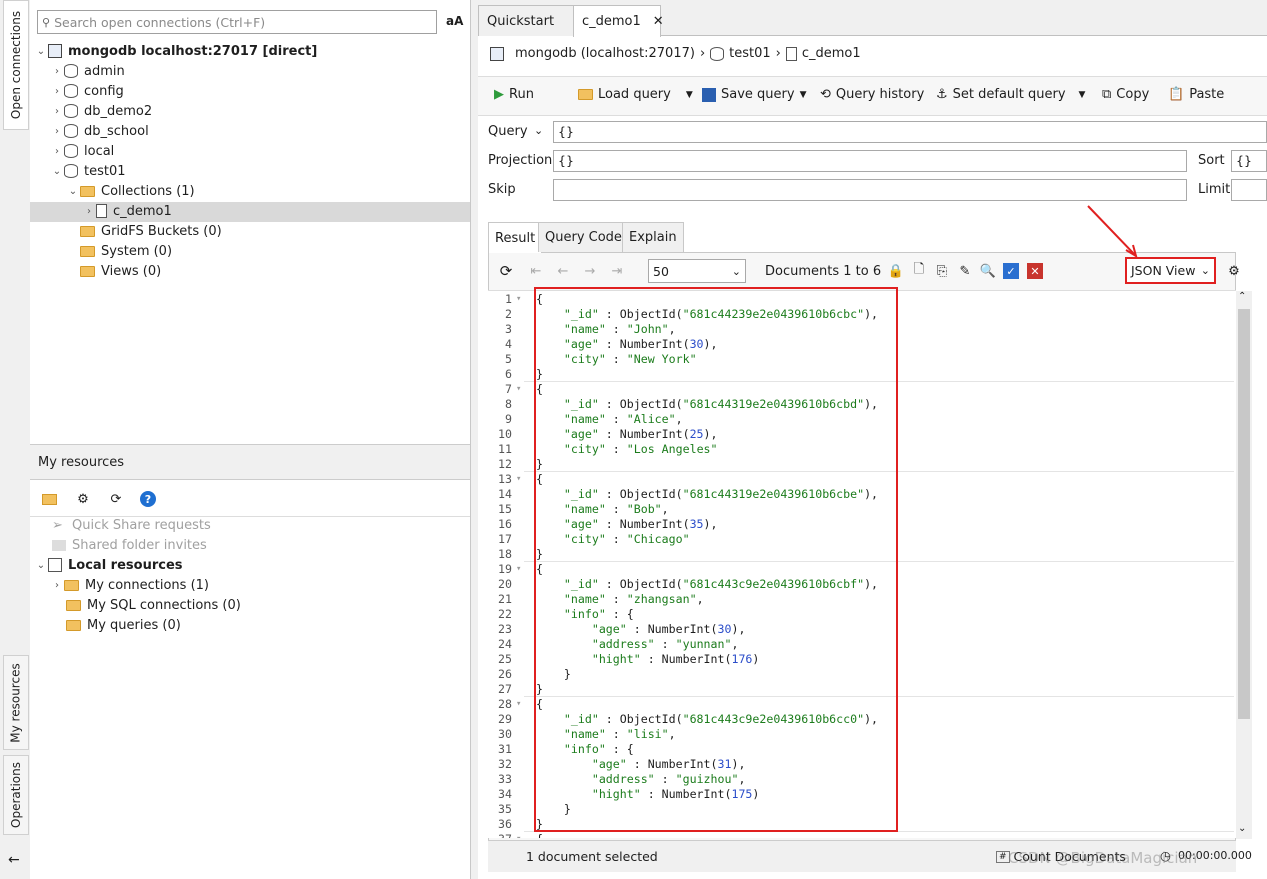  Describe the element at coordinates (872, 94) in the screenshot. I see `query-history-button: ⟲ Query history` at that location.